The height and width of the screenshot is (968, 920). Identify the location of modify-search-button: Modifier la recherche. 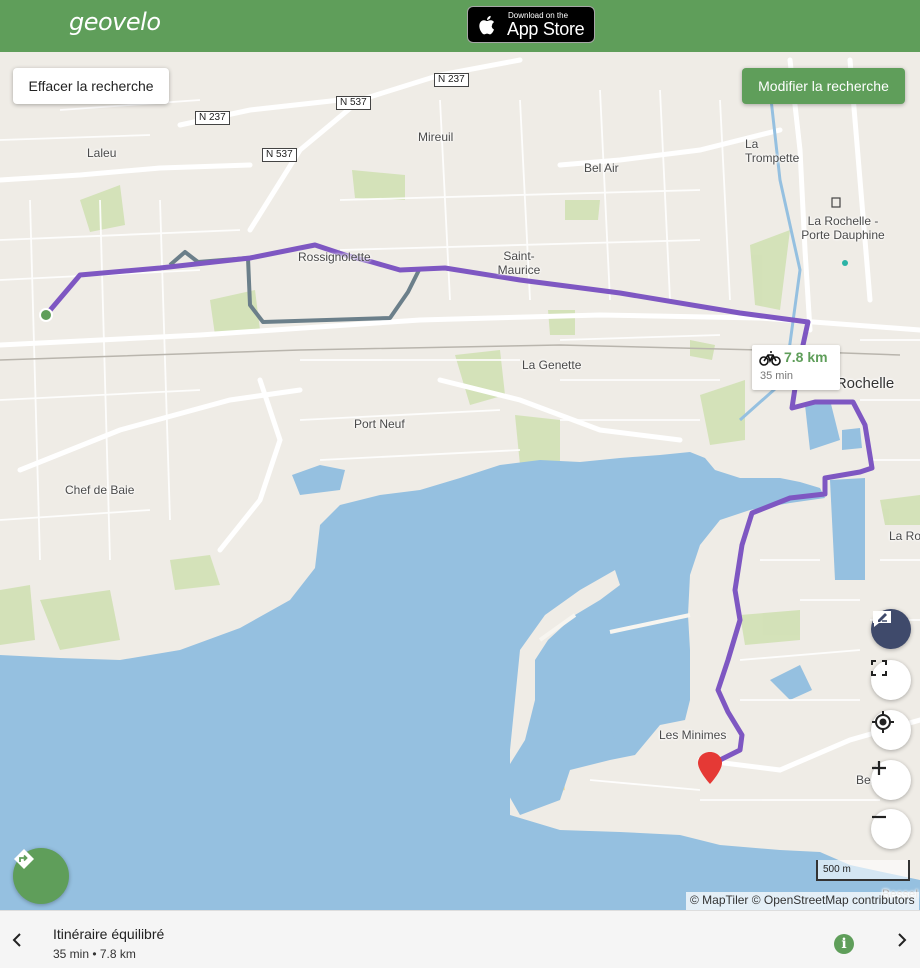
(823, 86).